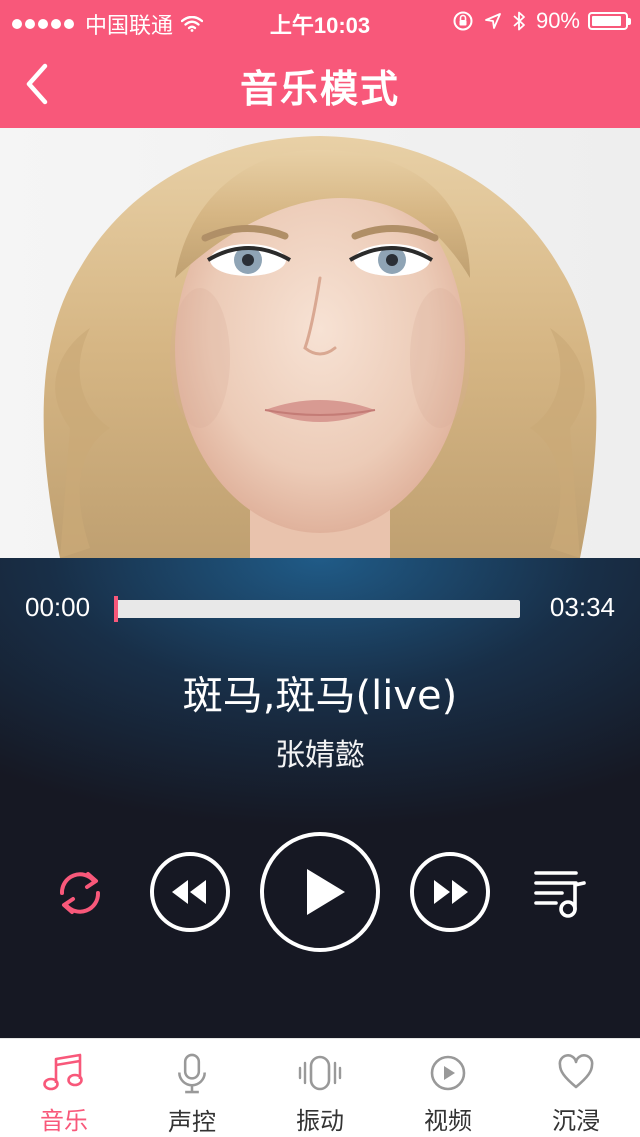 The width and height of the screenshot is (640, 1137). I want to click on total-time: 03:34, so click(582, 607).